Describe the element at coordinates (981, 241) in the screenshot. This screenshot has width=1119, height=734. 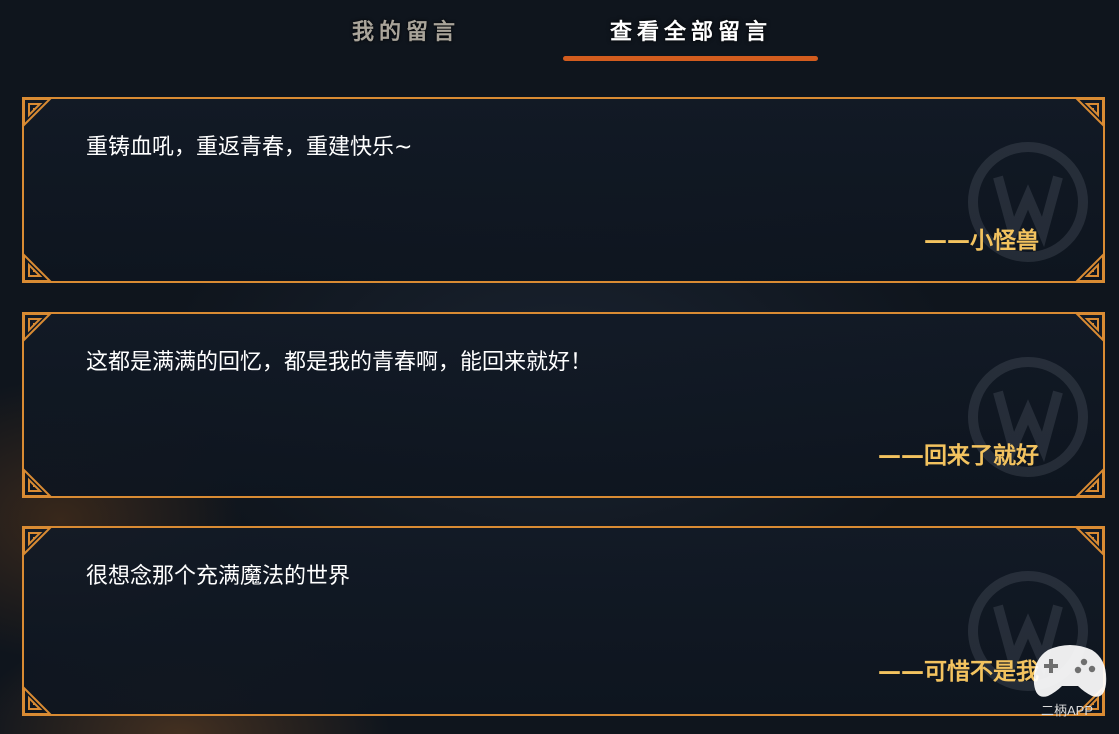
I see `message-author: ——小怪兽` at that location.